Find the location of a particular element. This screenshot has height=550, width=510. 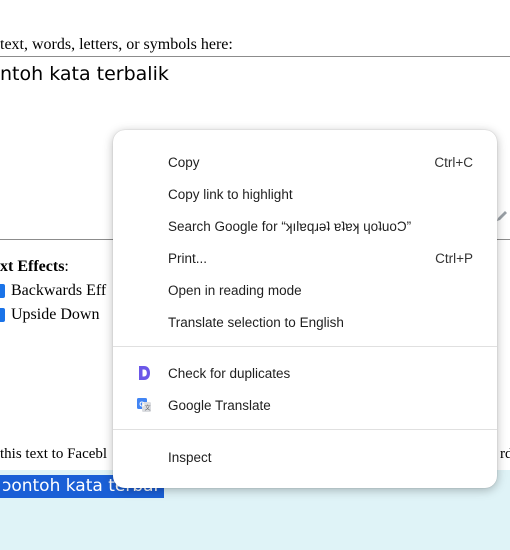

menu-item-print: Print... Ctrl+P is located at coordinates (305, 258).